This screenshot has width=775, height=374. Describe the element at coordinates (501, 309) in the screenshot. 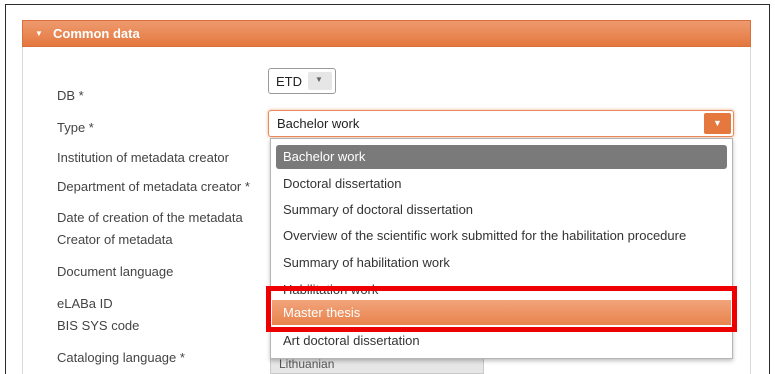

I see `highlight-annotation-box` at that location.